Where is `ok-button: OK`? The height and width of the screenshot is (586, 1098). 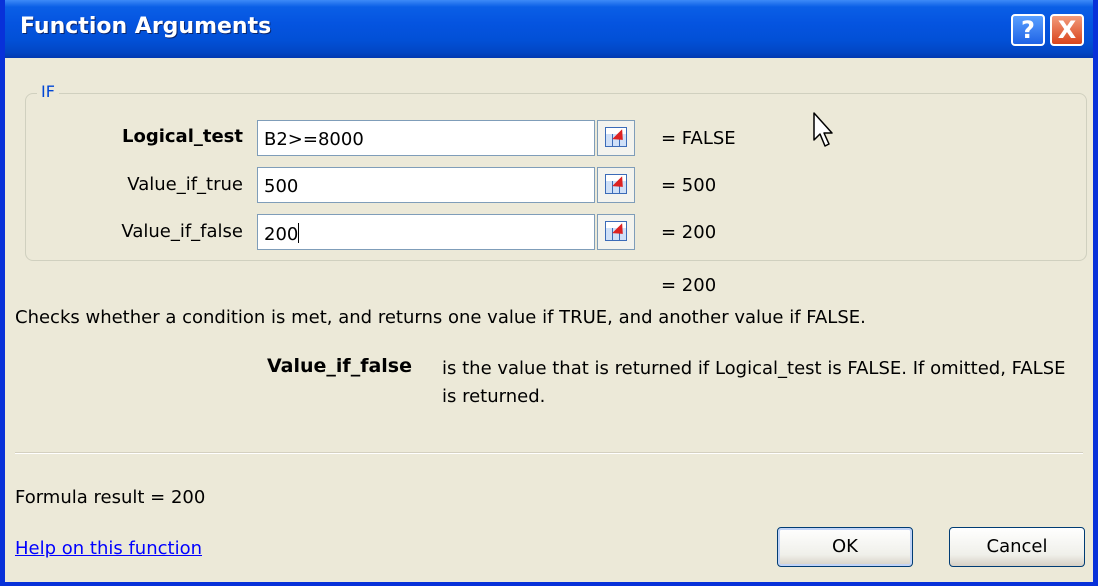 ok-button: OK is located at coordinates (845, 547).